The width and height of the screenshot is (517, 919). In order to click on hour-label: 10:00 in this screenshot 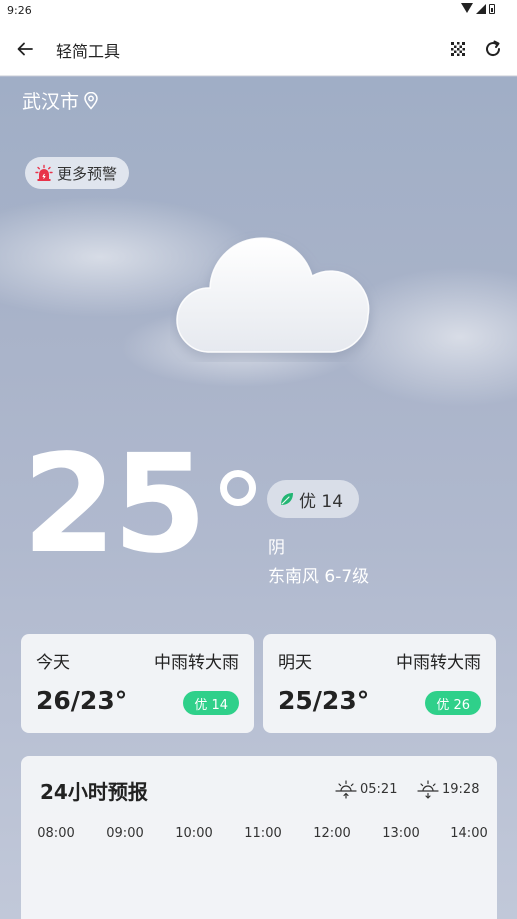, I will do `click(194, 833)`.